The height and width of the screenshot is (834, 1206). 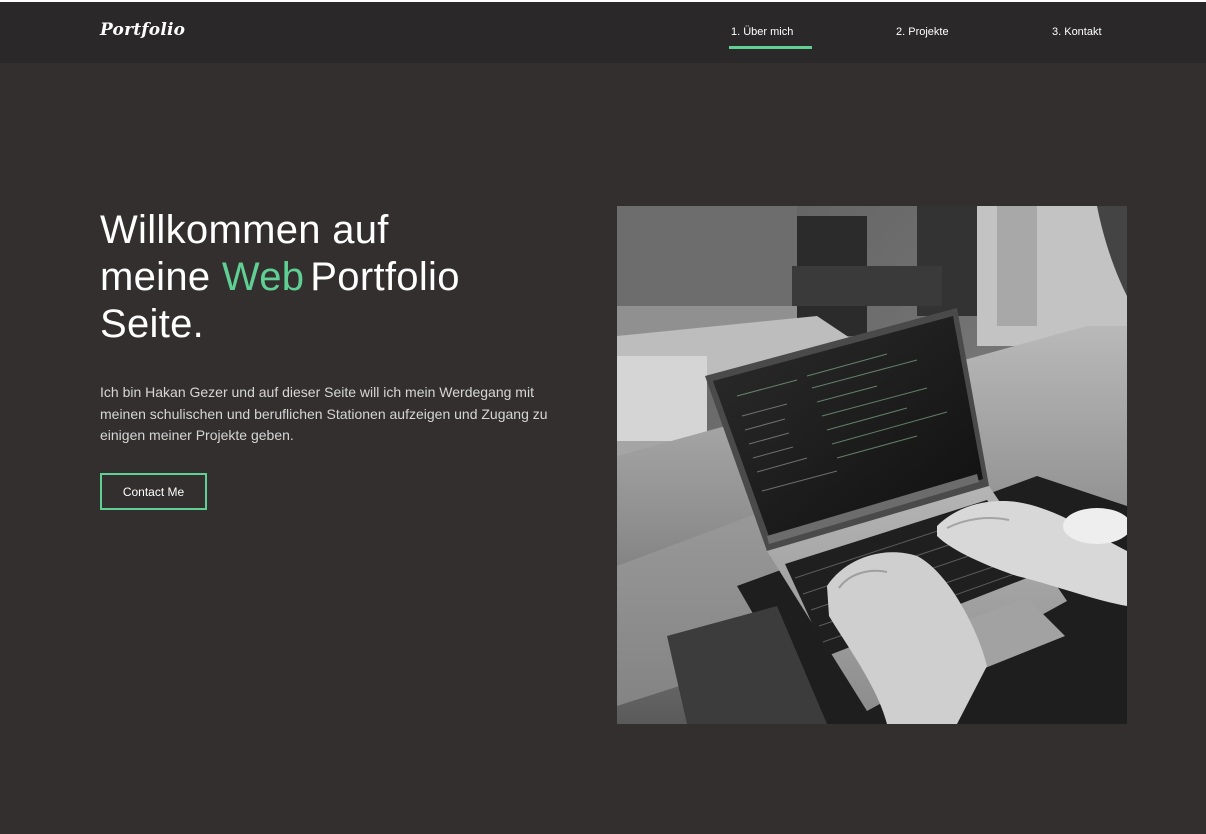 What do you see at coordinates (922, 32) in the screenshot?
I see `nav-item-projekte: 2. Projekte` at bounding box center [922, 32].